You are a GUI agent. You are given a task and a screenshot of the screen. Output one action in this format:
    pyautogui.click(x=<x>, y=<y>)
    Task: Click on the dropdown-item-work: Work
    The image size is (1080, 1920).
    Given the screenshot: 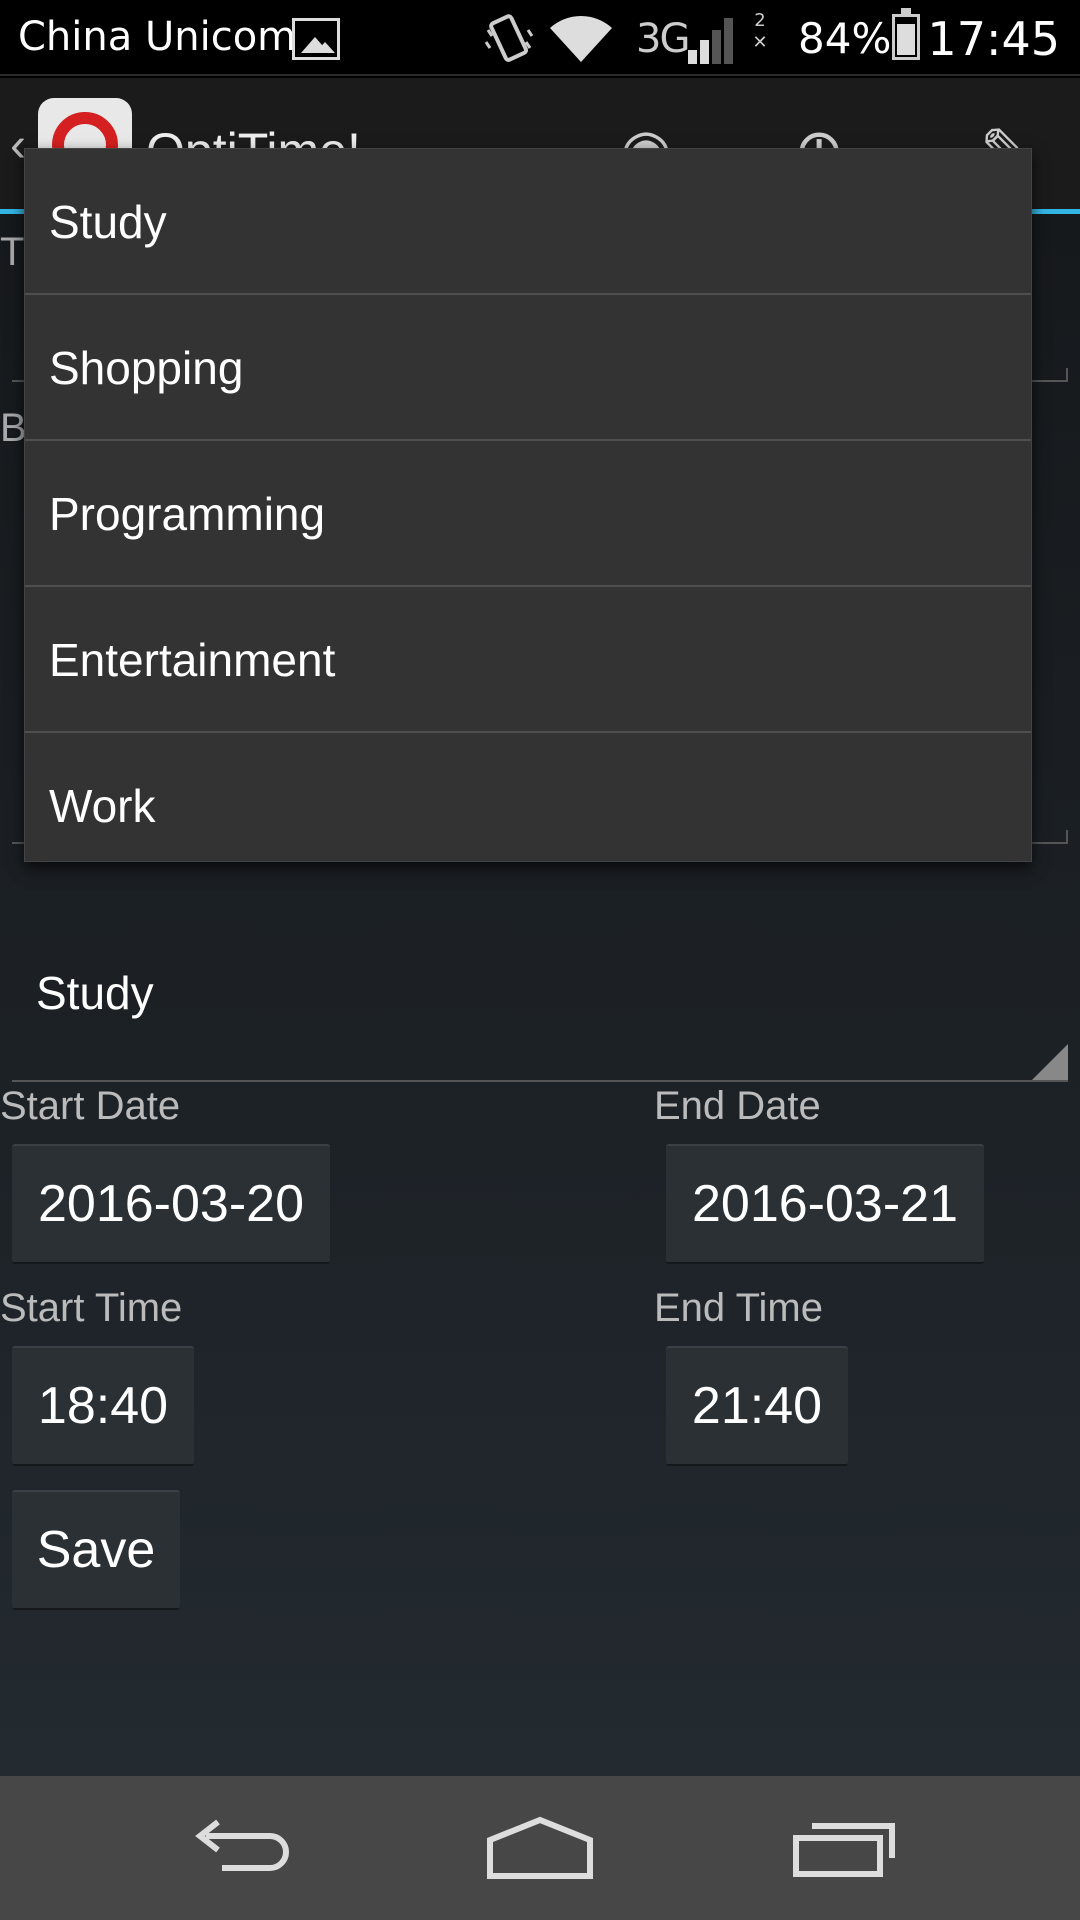 What is the action you would take?
    pyautogui.click(x=528, y=806)
    